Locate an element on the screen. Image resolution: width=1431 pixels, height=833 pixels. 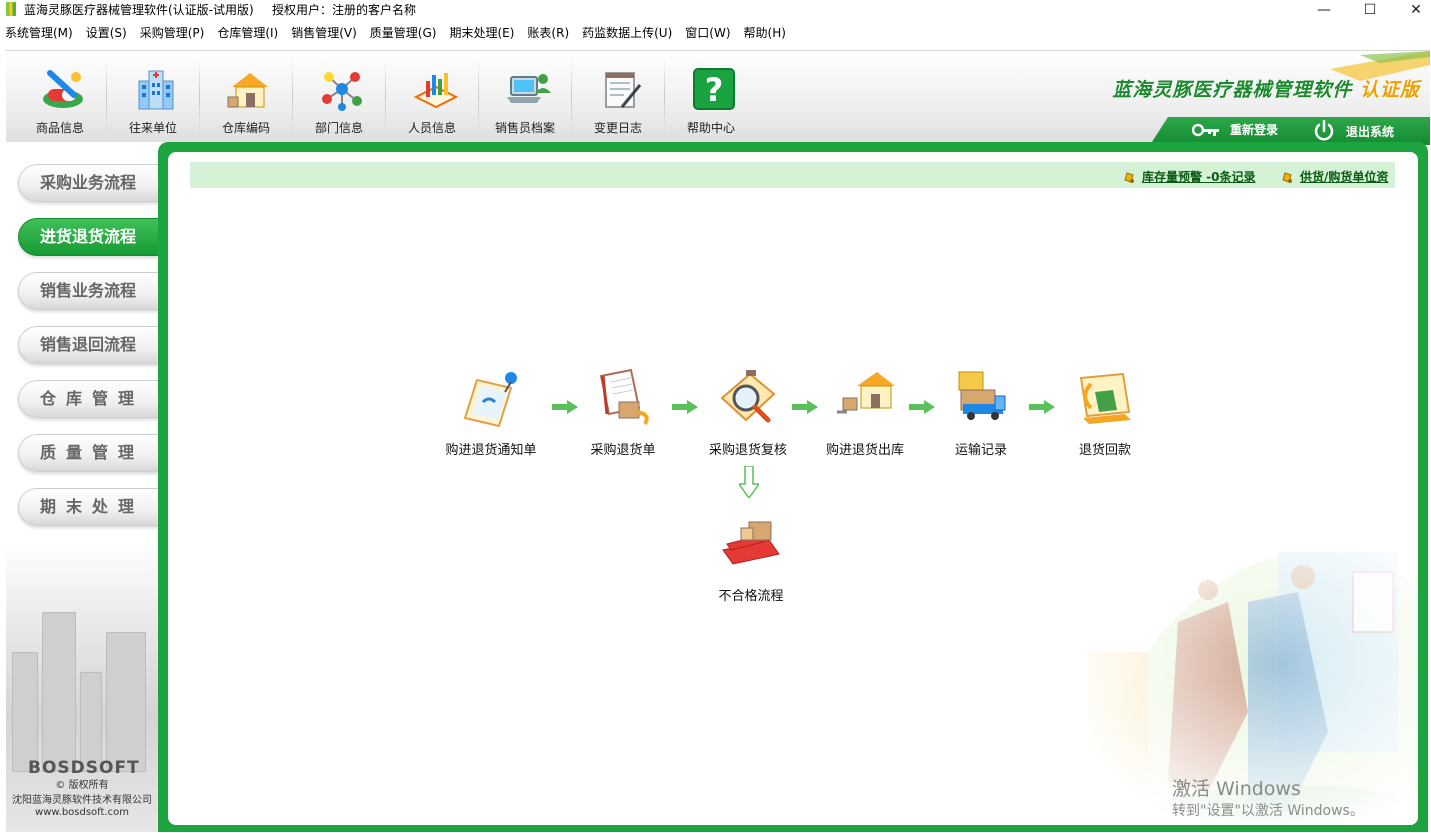
account-bar: 重新登录 退出系统 is located at coordinates (1290, 131).